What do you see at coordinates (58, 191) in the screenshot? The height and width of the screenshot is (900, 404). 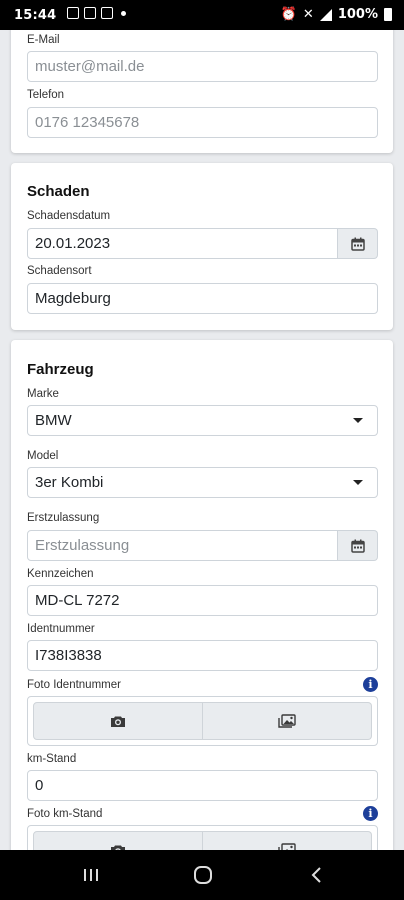 I see `damage-heading: Schaden` at bounding box center [58, 191].